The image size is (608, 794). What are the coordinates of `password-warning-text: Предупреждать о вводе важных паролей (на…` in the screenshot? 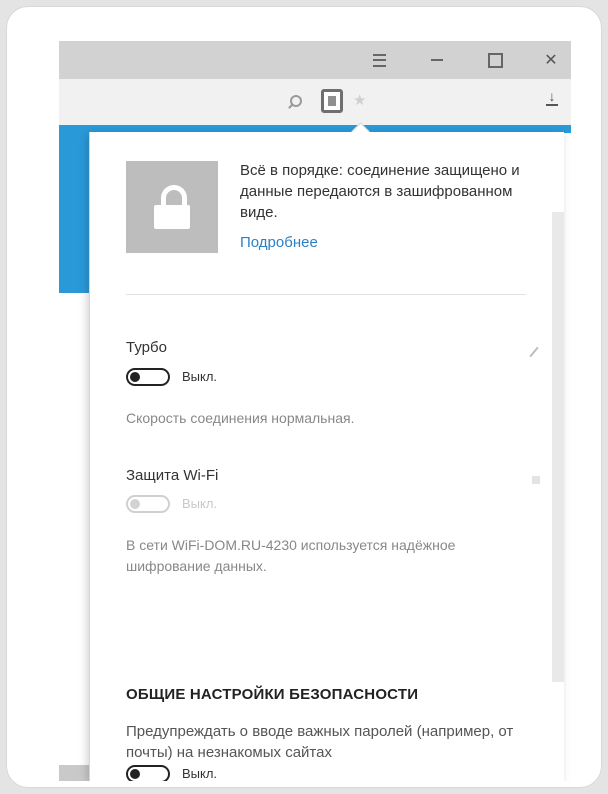 It's located at (320, 742).